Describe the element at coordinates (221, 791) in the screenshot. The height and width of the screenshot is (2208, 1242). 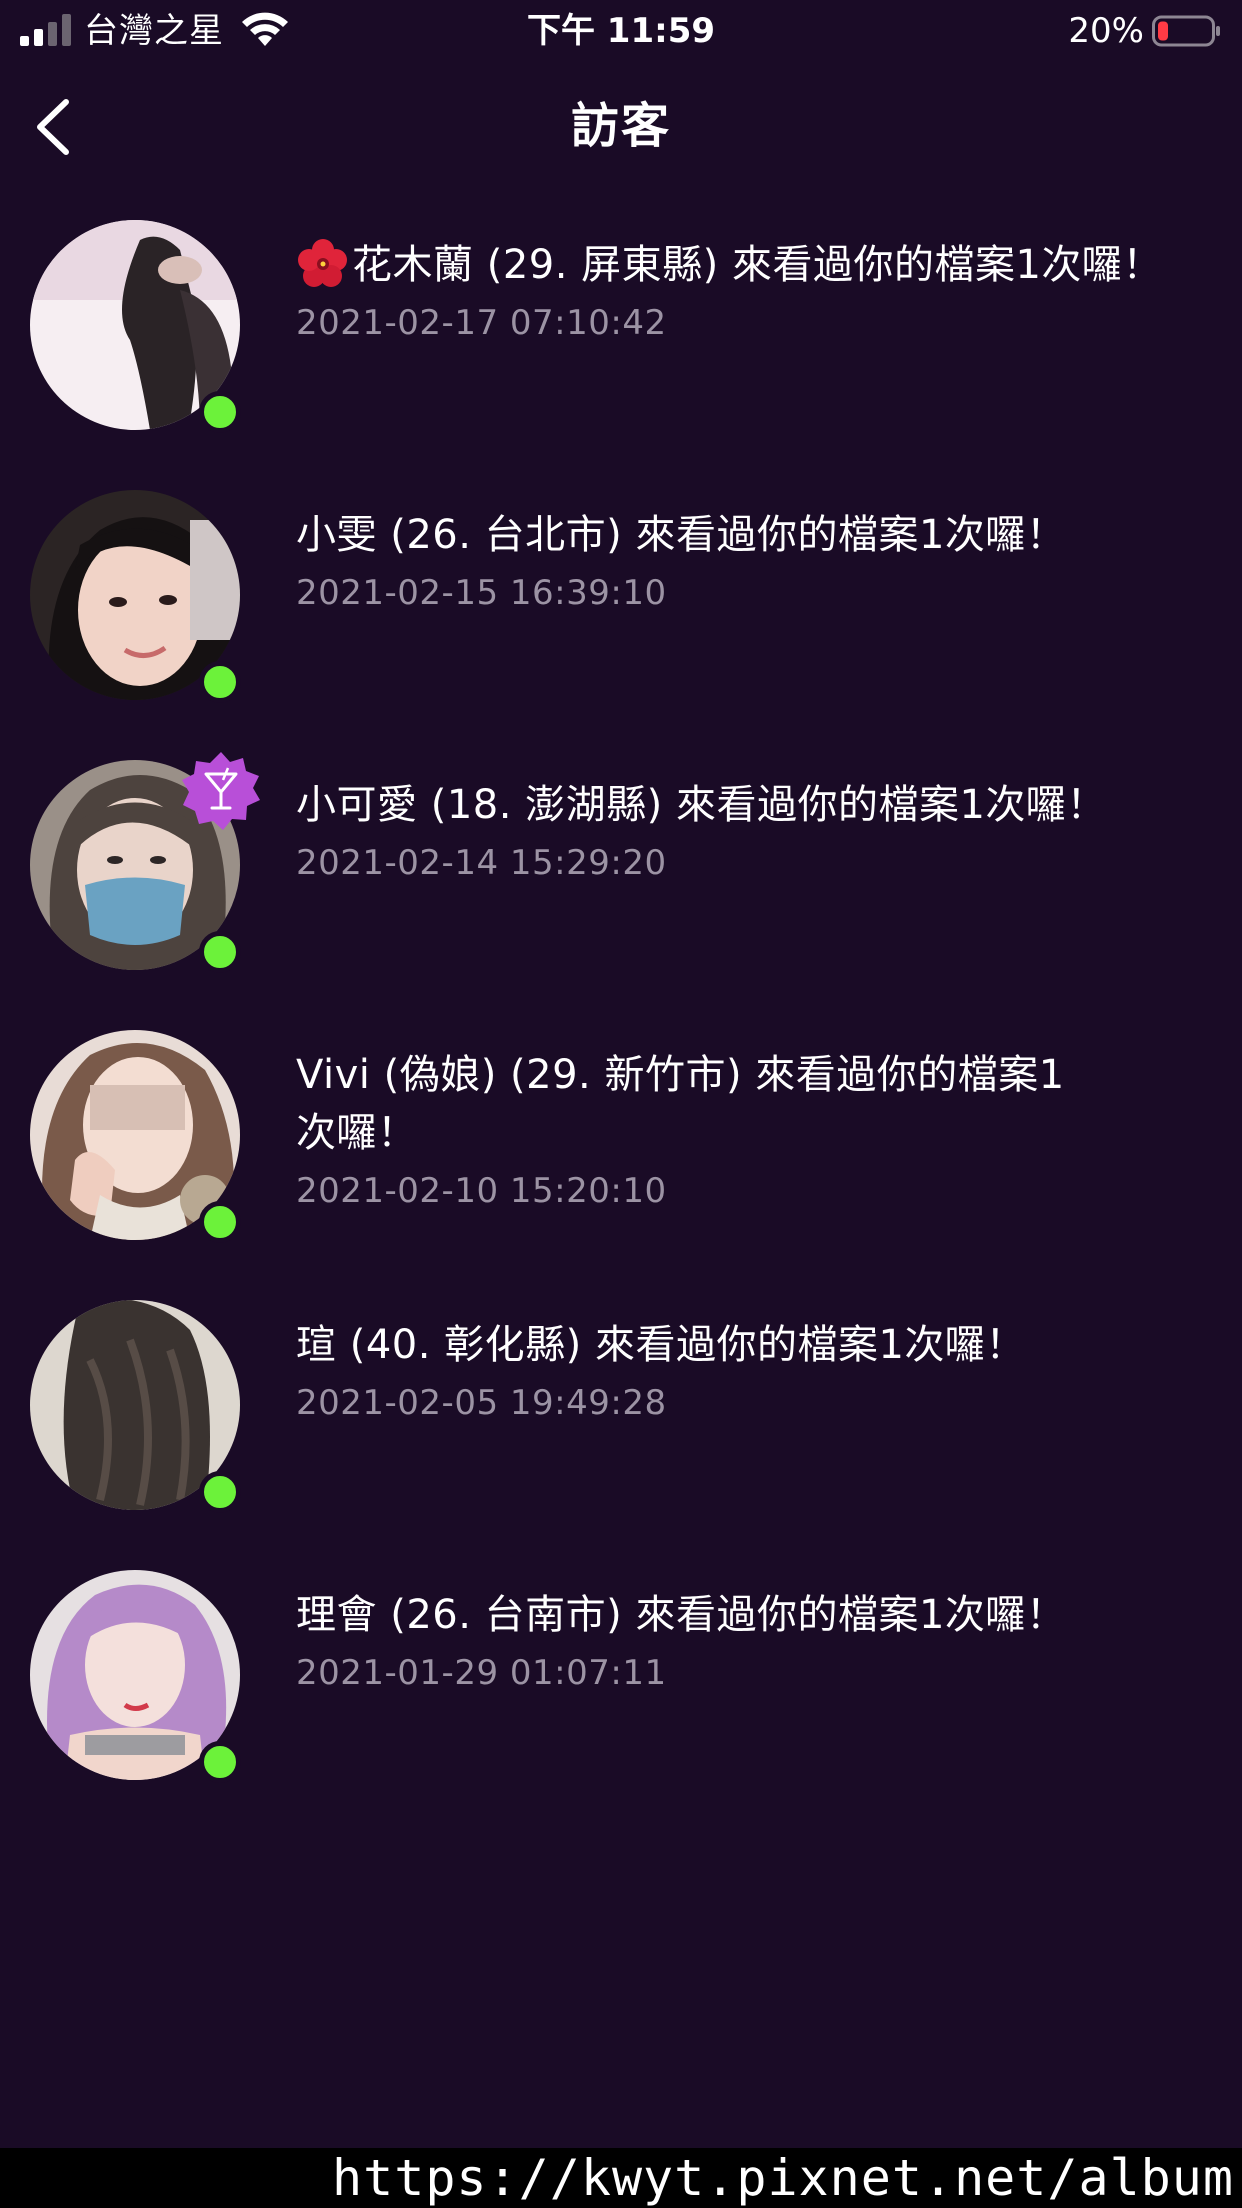
I see `cocktail-badge-icon` at that location.